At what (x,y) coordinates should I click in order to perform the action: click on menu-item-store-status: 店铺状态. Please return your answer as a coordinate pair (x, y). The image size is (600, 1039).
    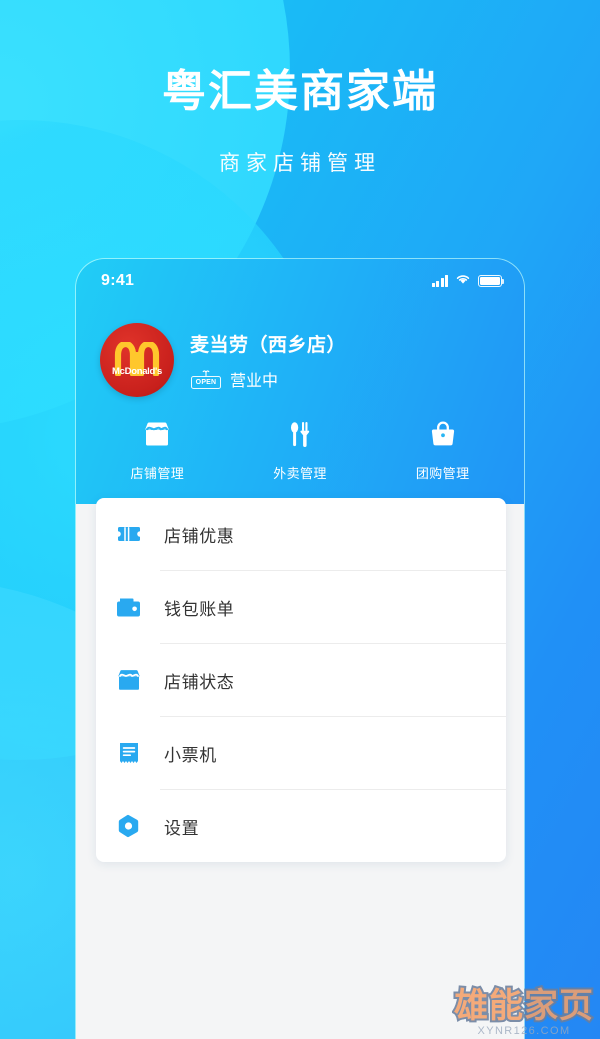
    Looking at the image, I should click on (301, 680).